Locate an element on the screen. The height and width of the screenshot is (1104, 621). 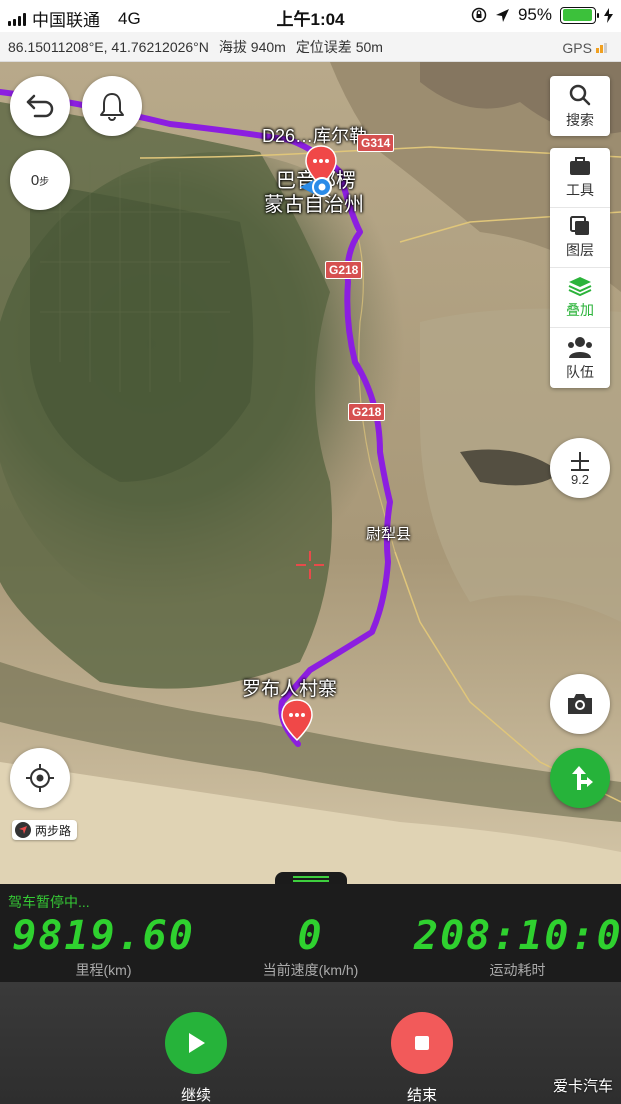
toolbox-icon is located at coordinates (580, 166).